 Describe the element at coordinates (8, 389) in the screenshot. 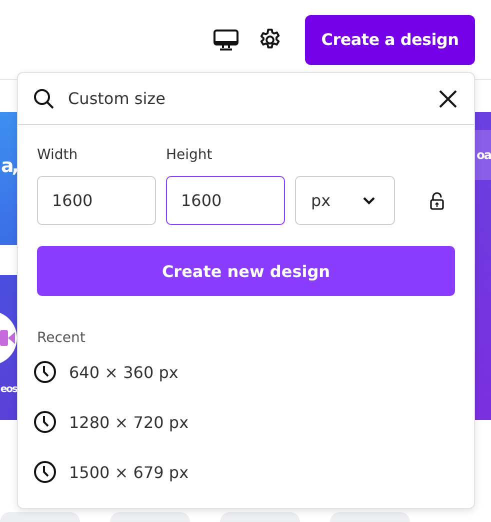

I see `card-label: eos` at that location.